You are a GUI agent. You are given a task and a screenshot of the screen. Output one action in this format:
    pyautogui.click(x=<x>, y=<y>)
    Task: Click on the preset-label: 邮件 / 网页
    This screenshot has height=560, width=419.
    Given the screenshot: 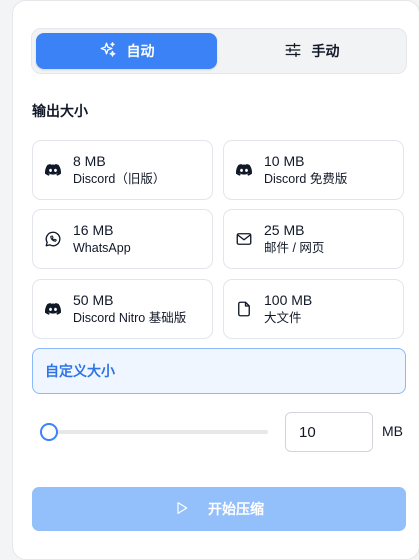 What is the action you would take?
    pyautogui.click(x=294, y=247)
    